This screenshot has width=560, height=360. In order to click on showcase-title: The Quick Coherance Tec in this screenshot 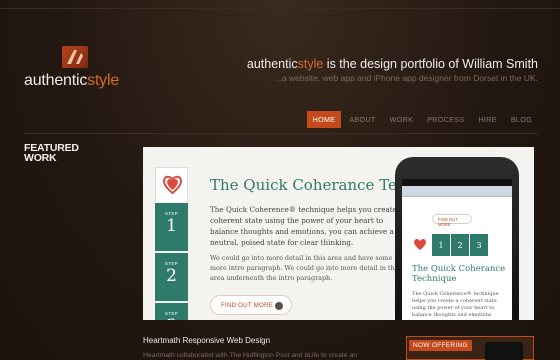, I will do `click(308, 185)`.